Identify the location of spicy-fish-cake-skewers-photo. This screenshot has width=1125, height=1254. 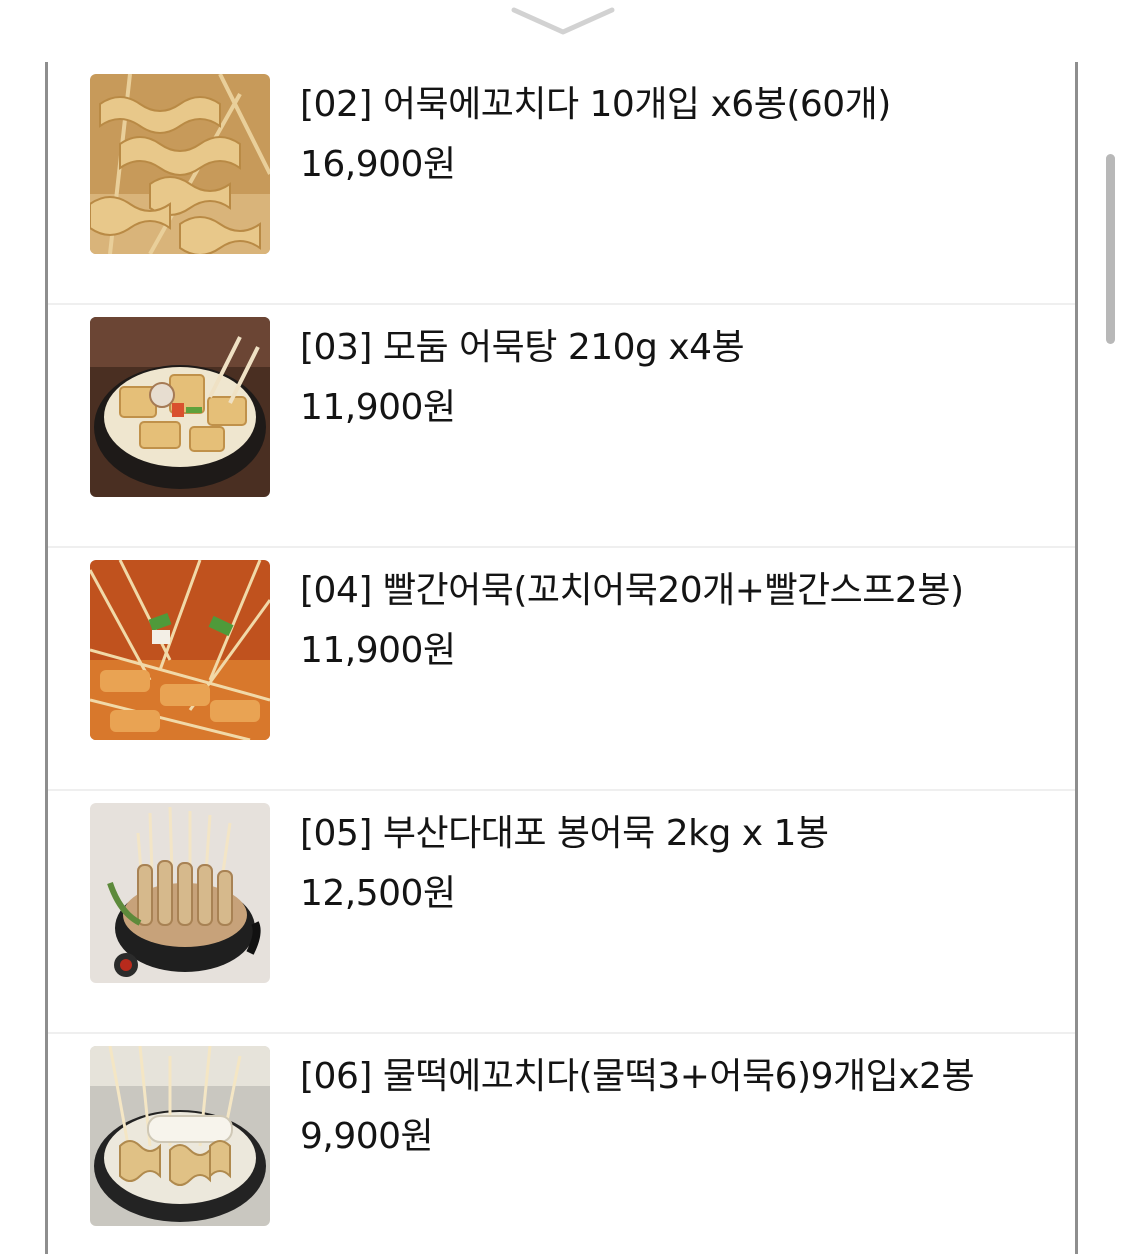
(180, 650).